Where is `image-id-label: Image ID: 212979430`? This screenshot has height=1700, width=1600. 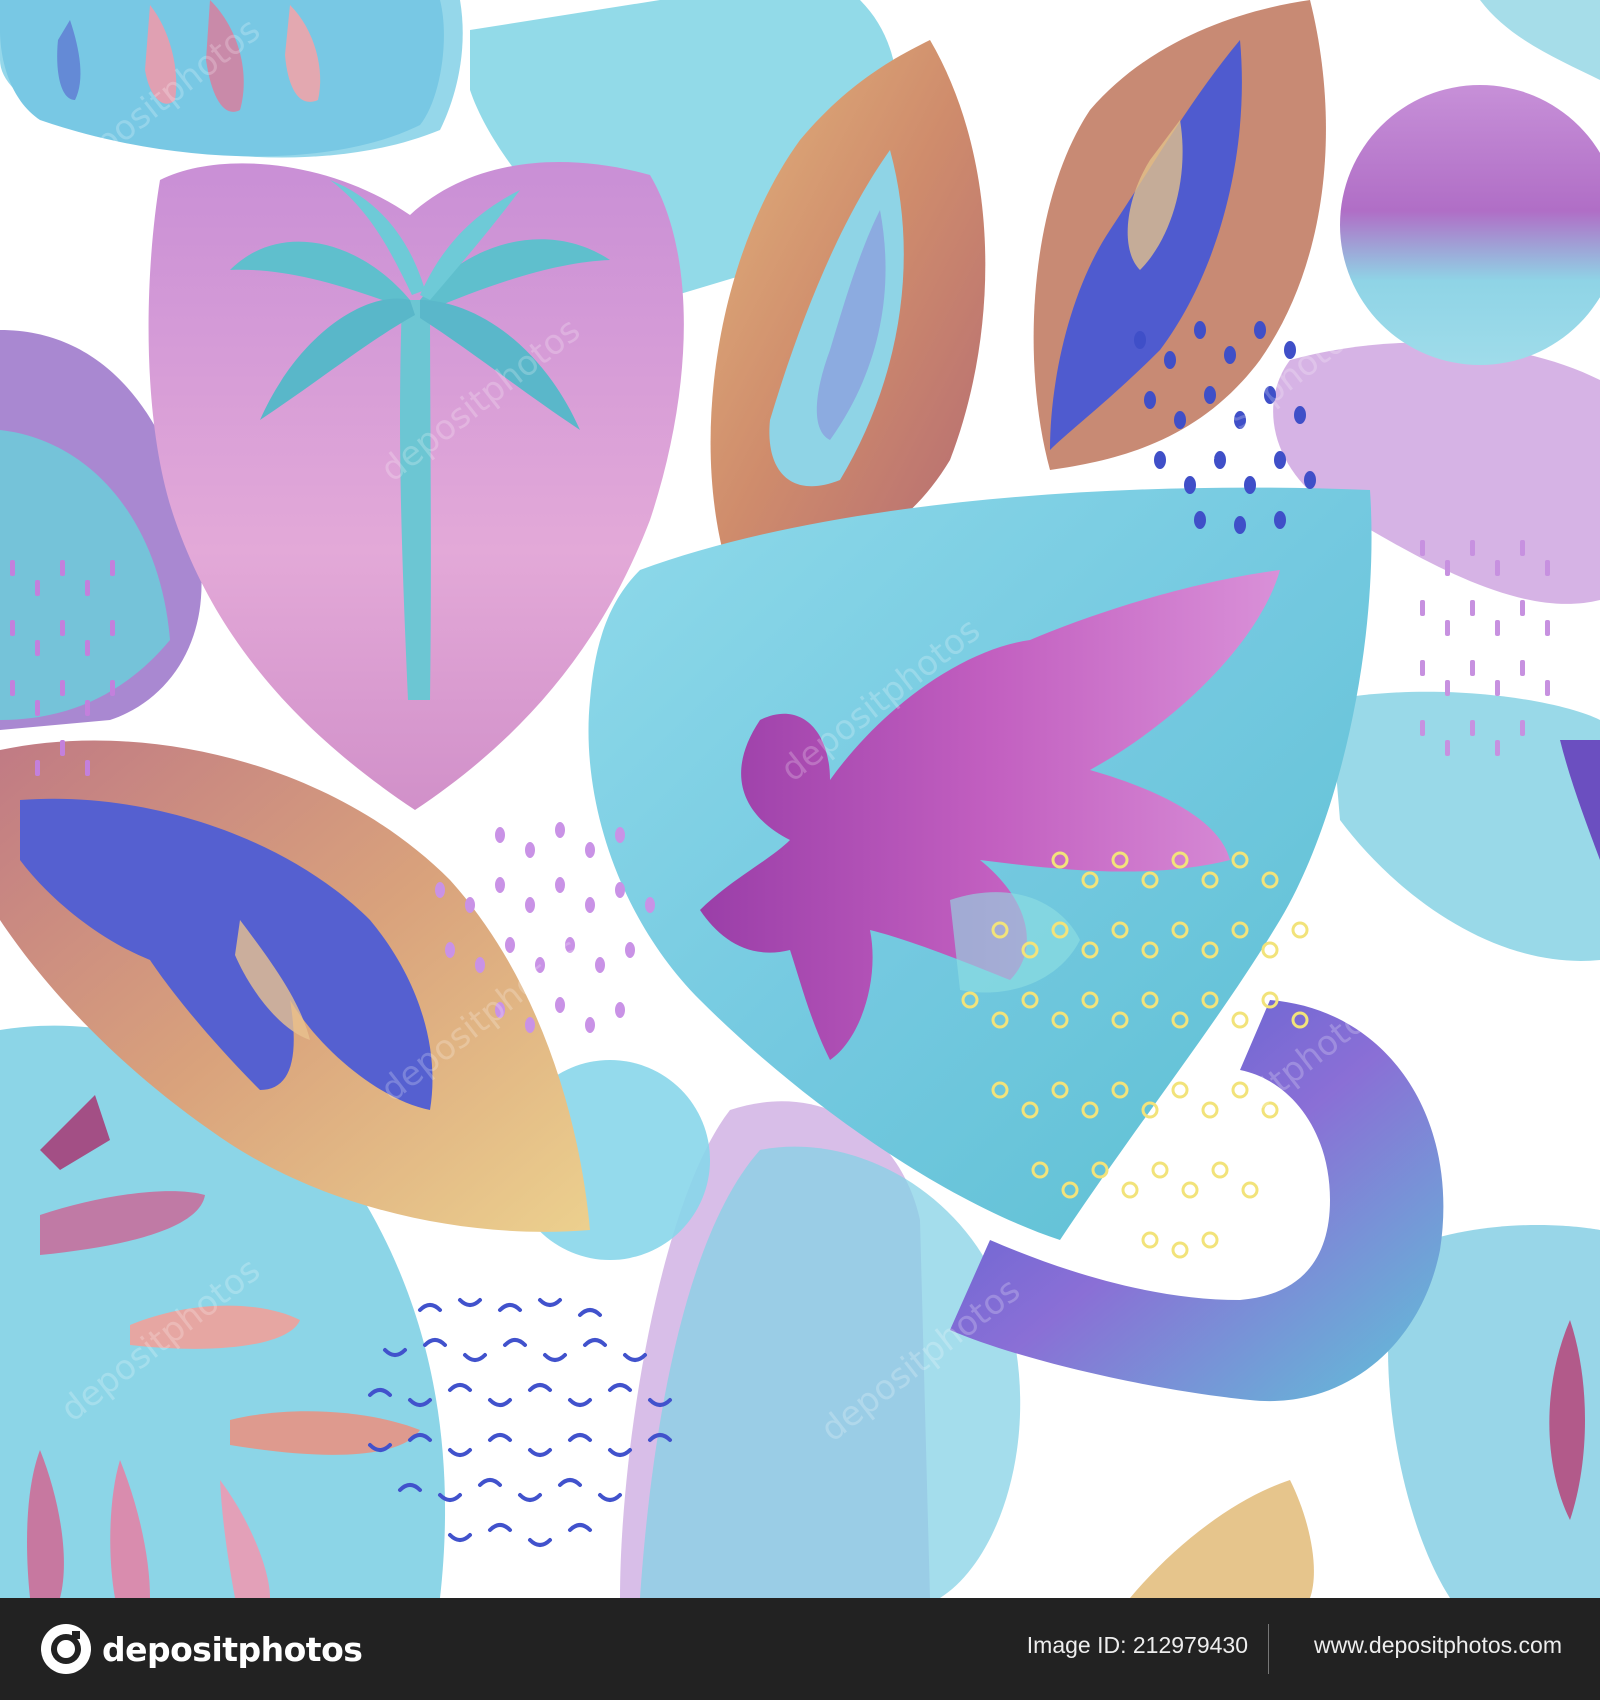
image-id-label: Image ID: 212979430 is located at coordinates (1137, 1645).